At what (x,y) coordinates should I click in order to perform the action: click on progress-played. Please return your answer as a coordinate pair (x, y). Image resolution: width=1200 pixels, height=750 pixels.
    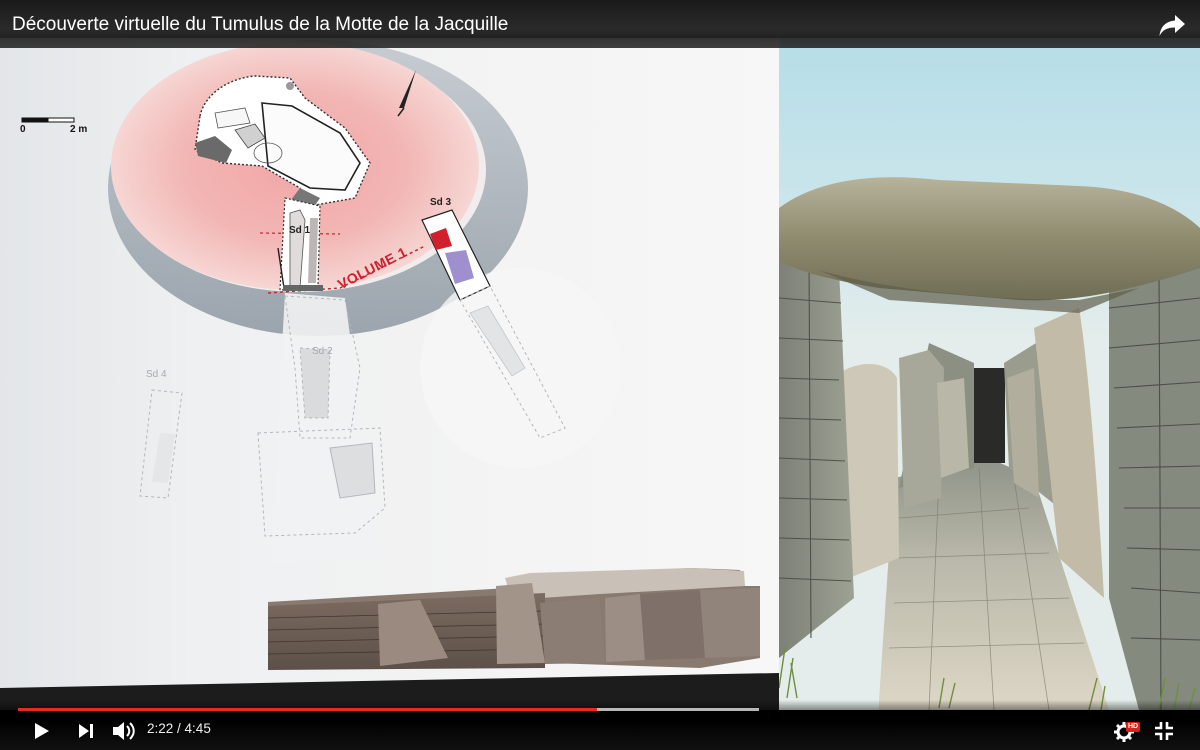
    Looking at the image, I should click on (308, 709).